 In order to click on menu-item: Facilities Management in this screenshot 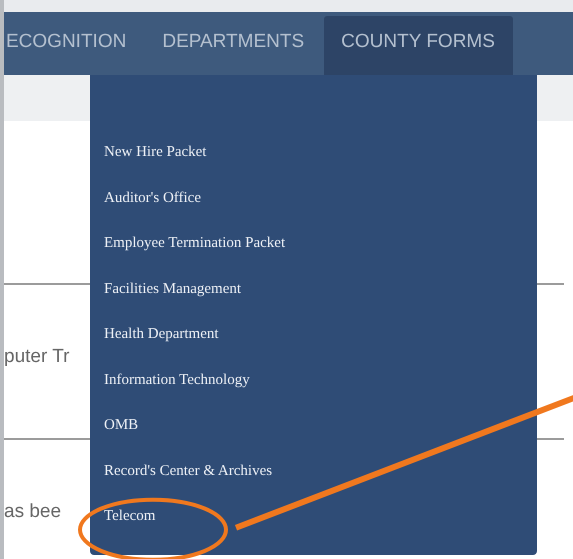, I will do `click(173, 300)`.